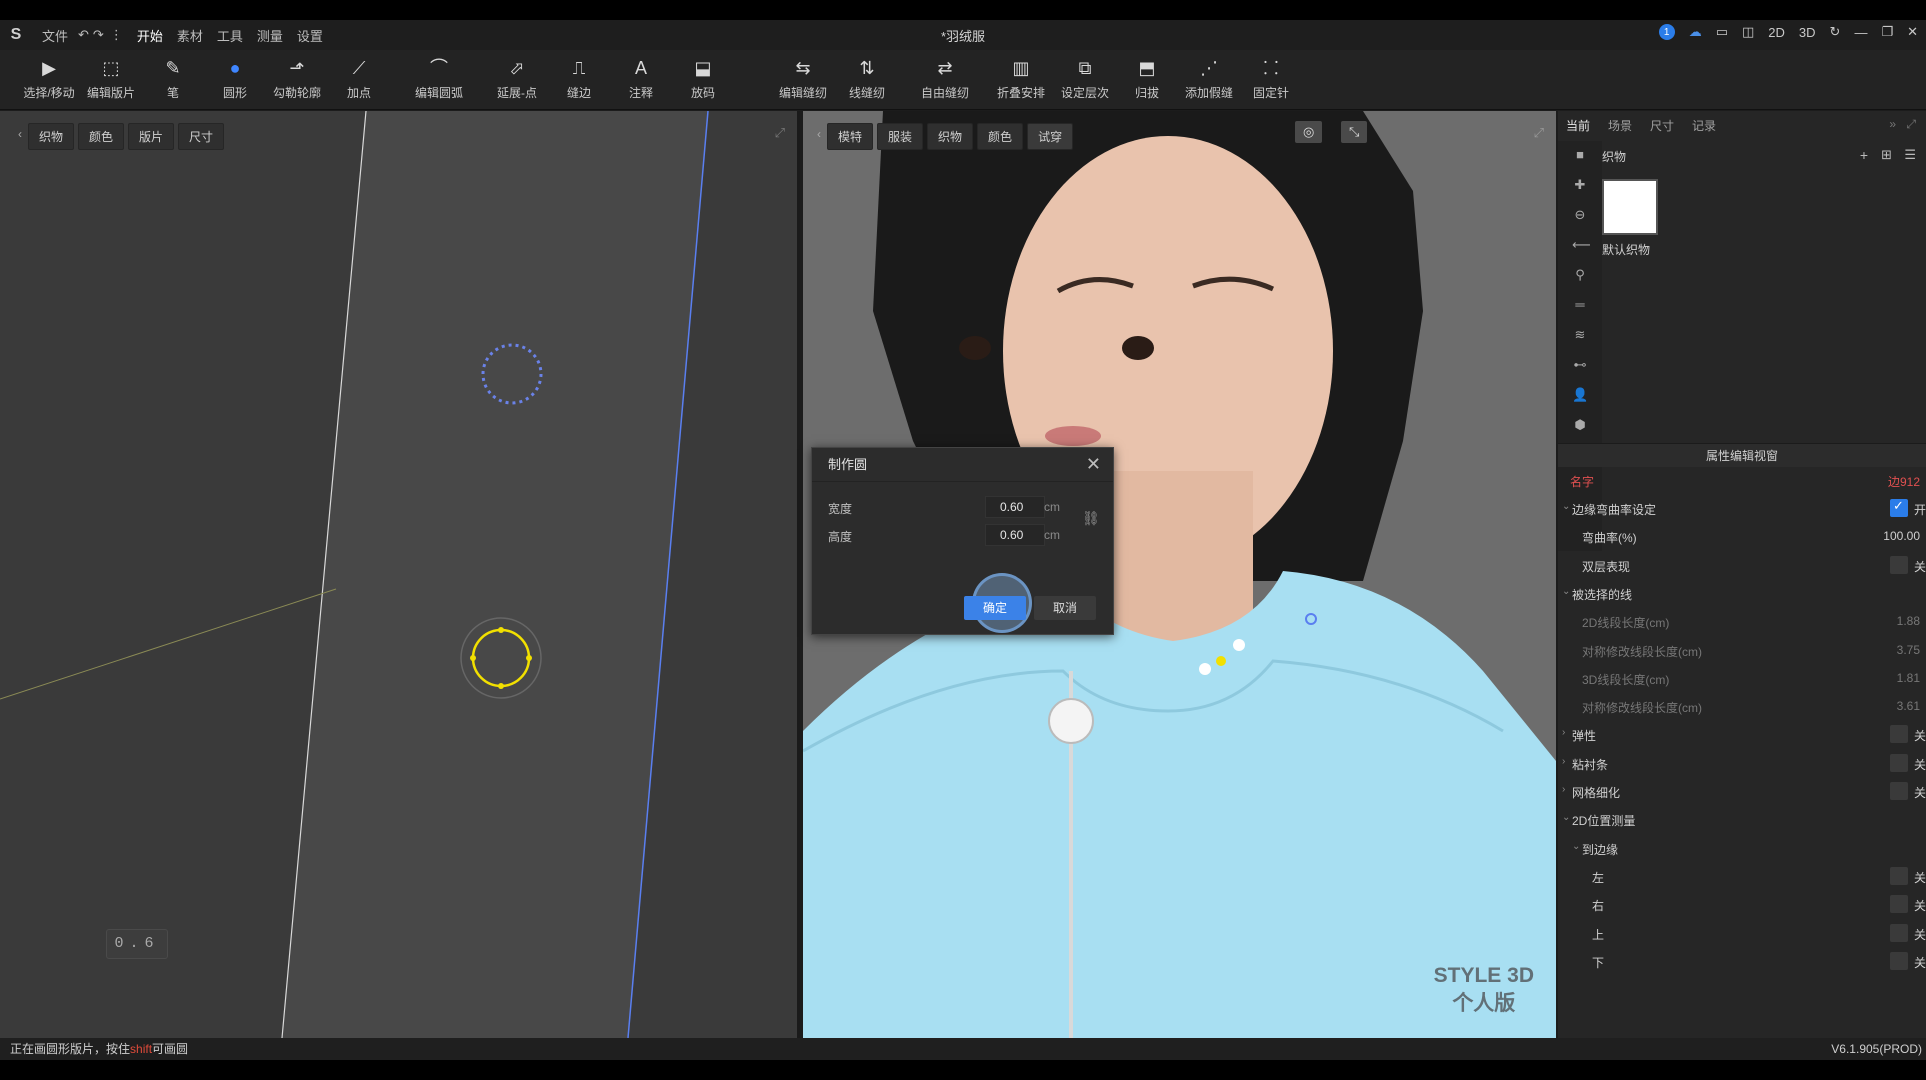 Image resolution: width=1926 pixels, height=1080 pixels. What do you see at coordinates (1085, 78) in the screenshot?
I see `tool-set-layer: ⧉ 设定层次` at bounding box center [1085, 78].